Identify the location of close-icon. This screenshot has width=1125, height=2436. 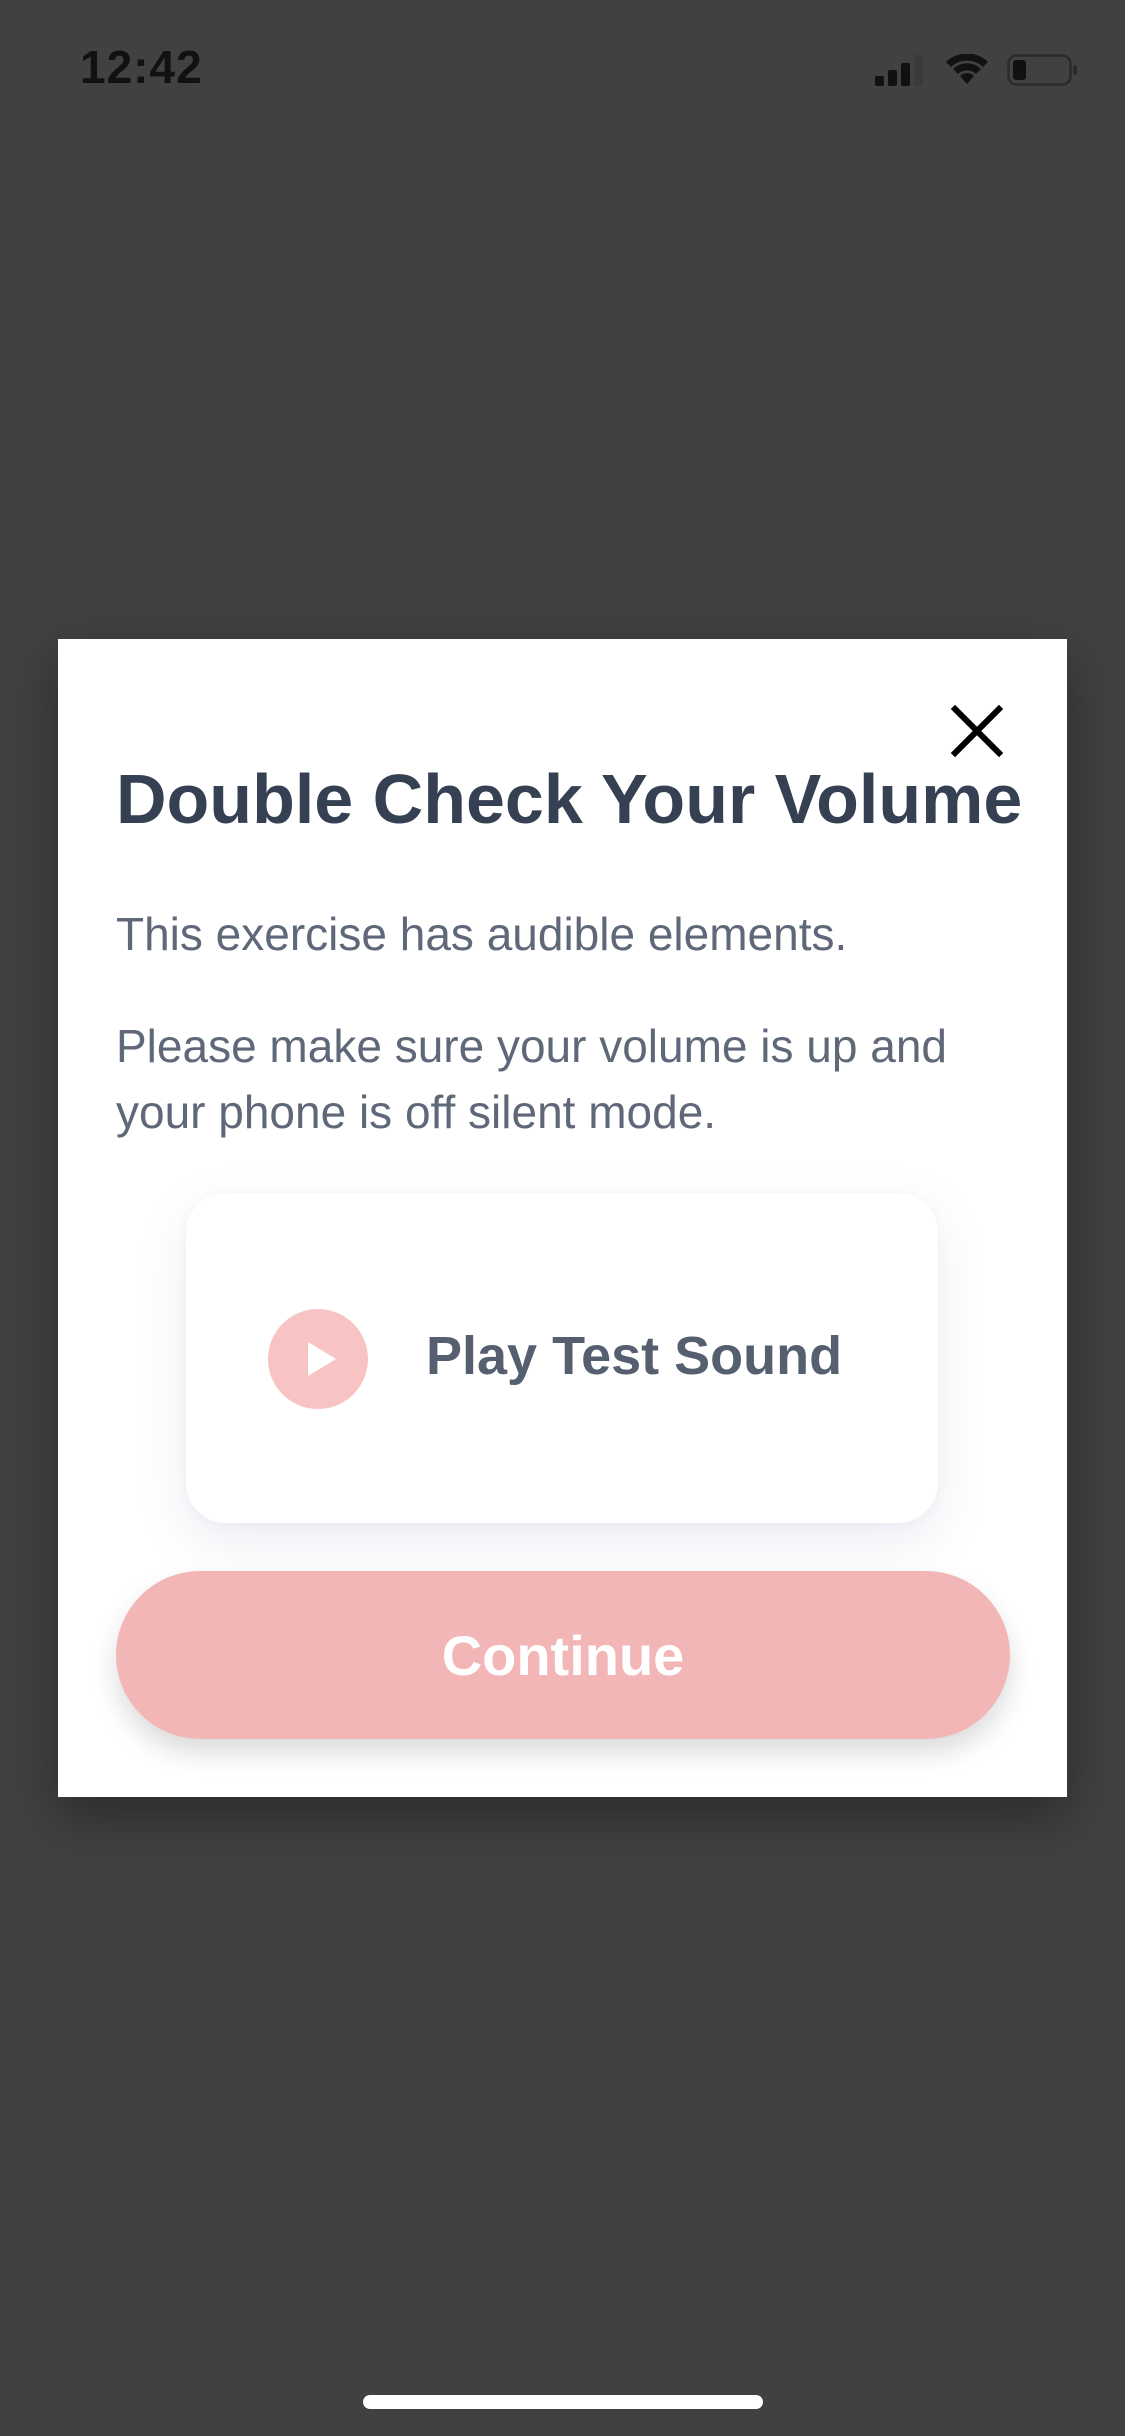
(977, 731).